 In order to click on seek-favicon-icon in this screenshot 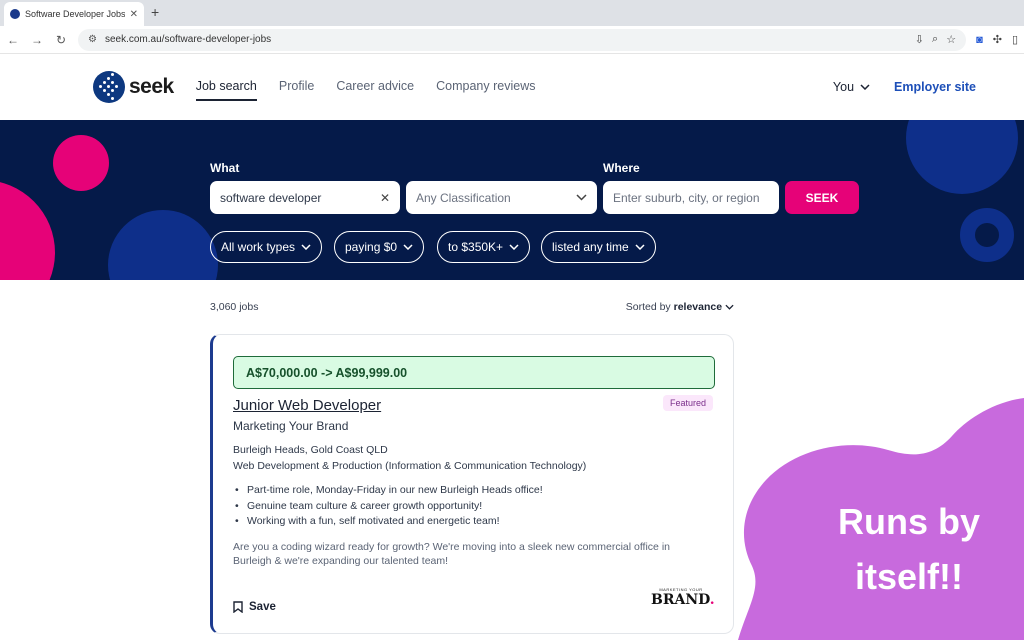, I will do `click(15, 14)`.